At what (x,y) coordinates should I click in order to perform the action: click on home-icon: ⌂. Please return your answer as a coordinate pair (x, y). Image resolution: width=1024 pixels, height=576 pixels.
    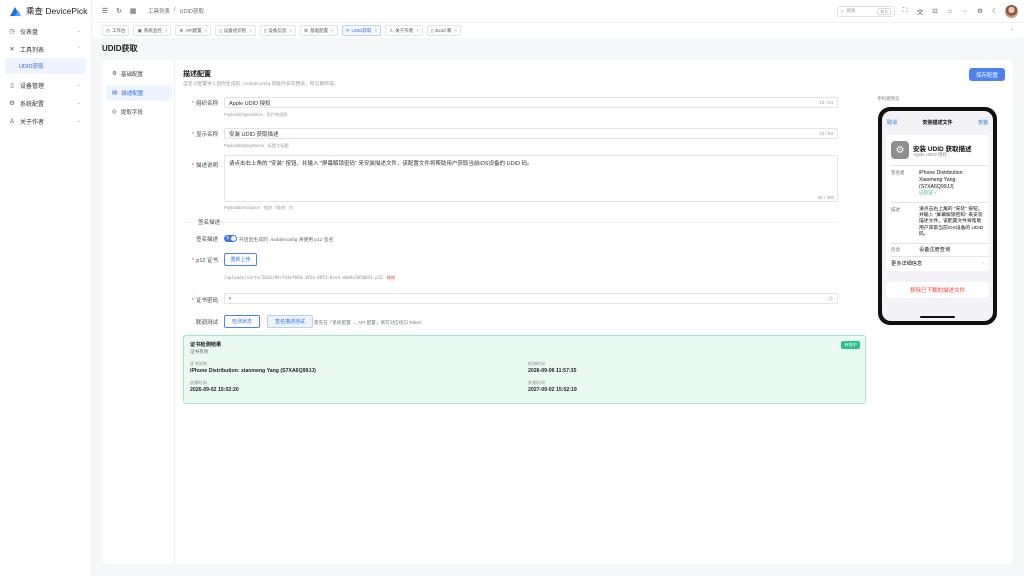
    Looking at the image, I should click on (950, 11).